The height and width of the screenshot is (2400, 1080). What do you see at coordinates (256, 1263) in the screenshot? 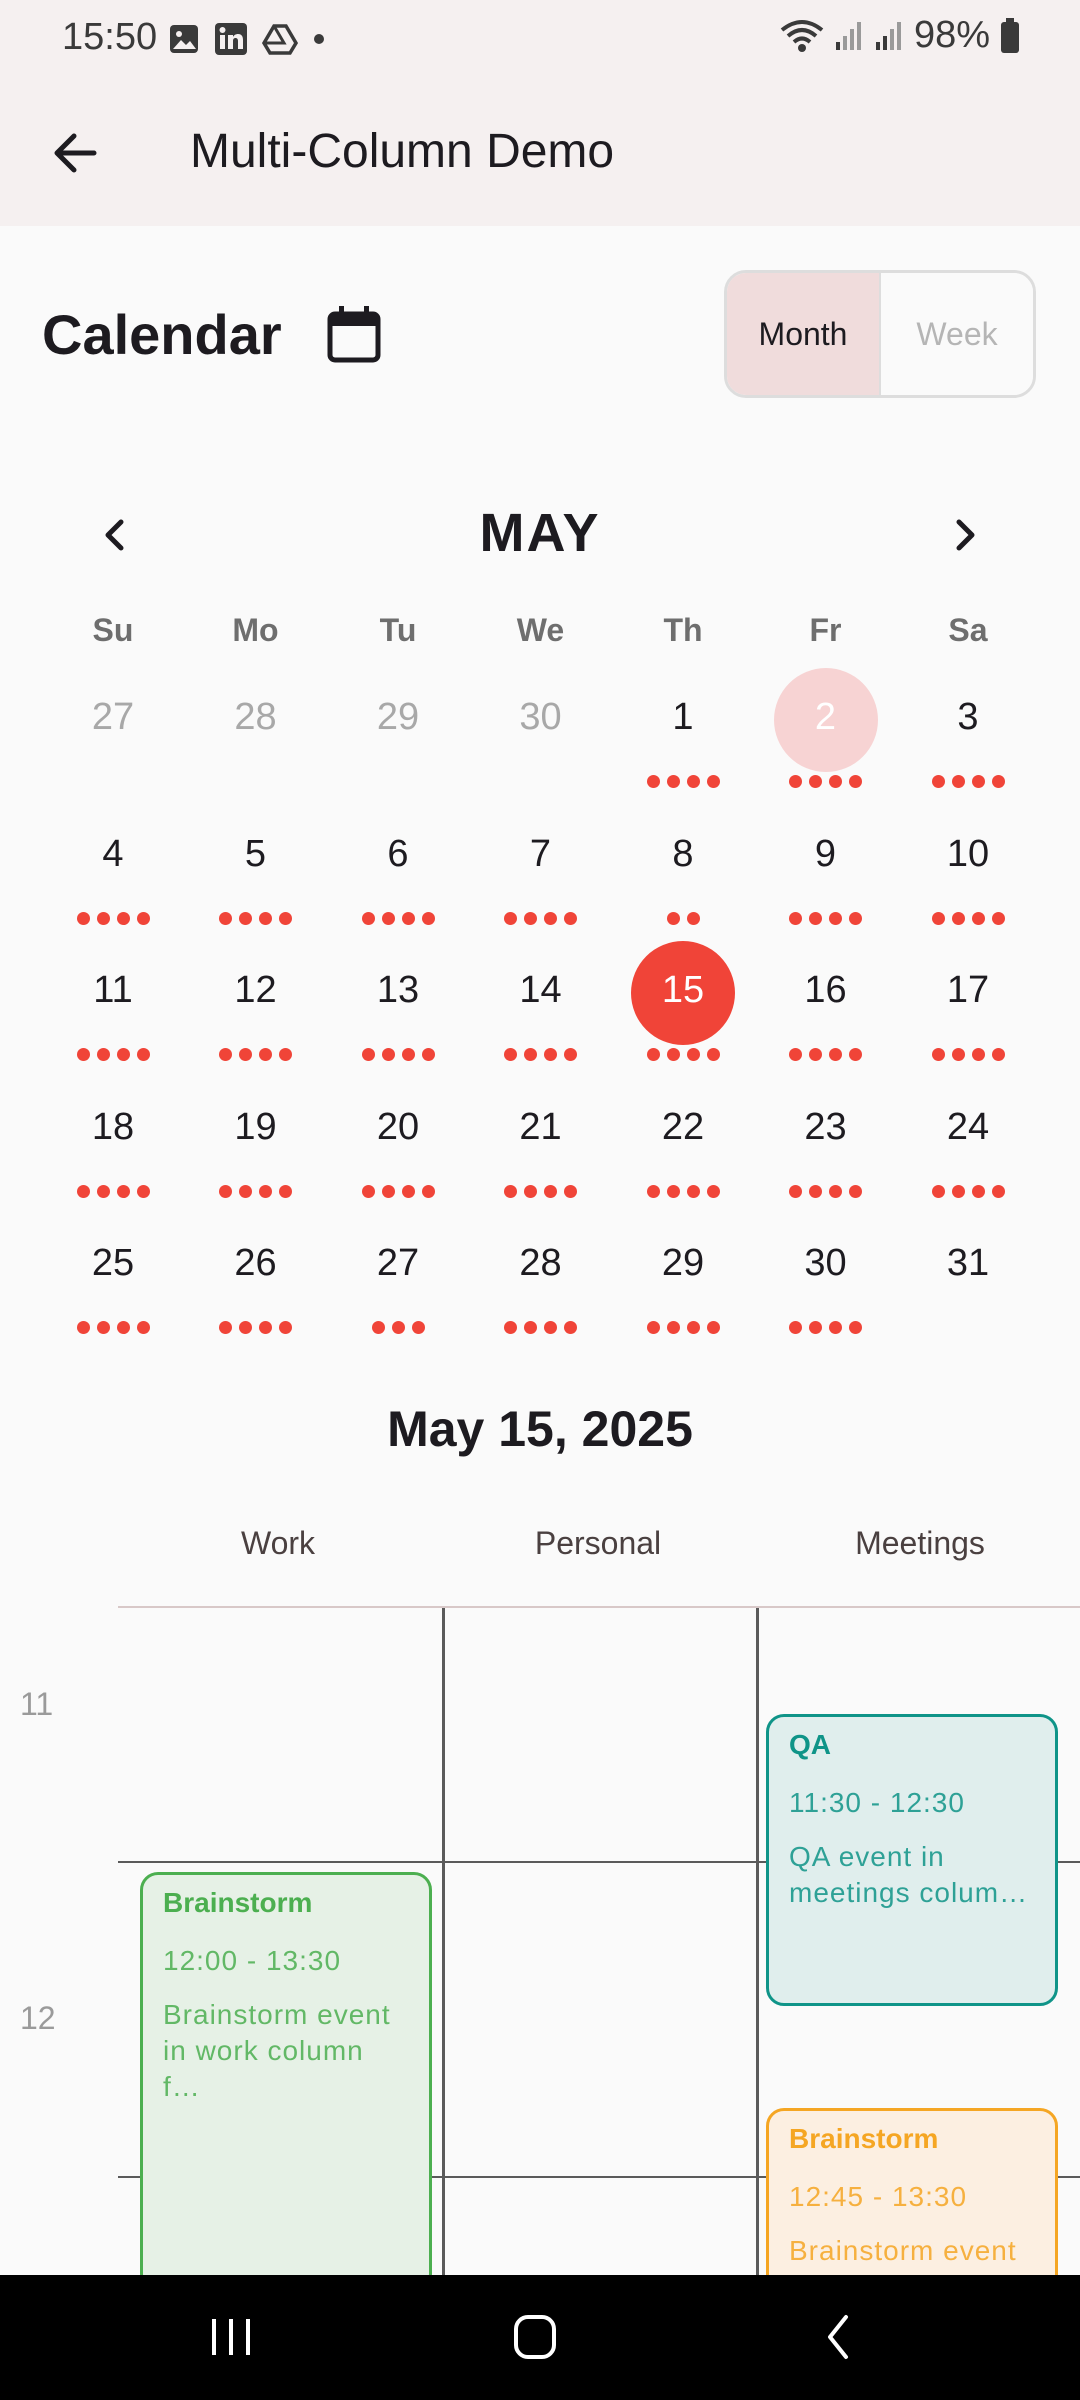
I see `calendar-day: 26` at bounding box center [256, 1263].